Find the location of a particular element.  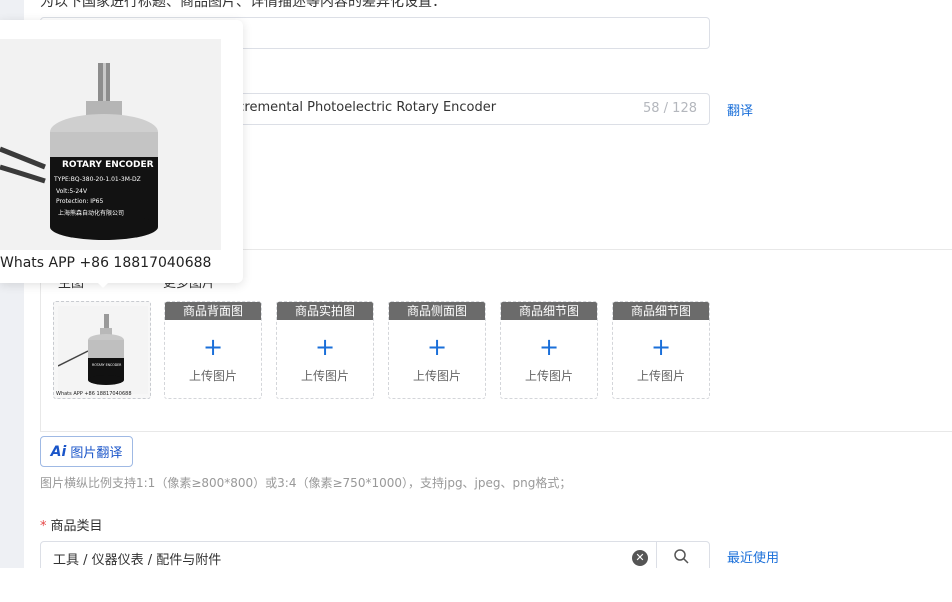

bottom-area is located at coordinates (476, 585).